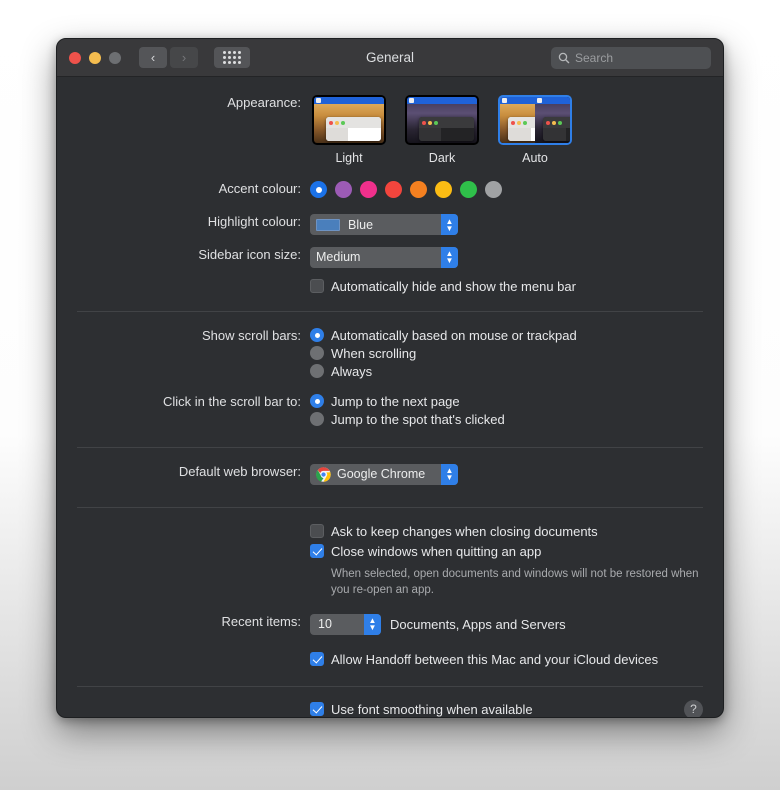  I want to click on scroll-bars-option-auto: Automatically based on mouse or trackpad, so click(516, 335).